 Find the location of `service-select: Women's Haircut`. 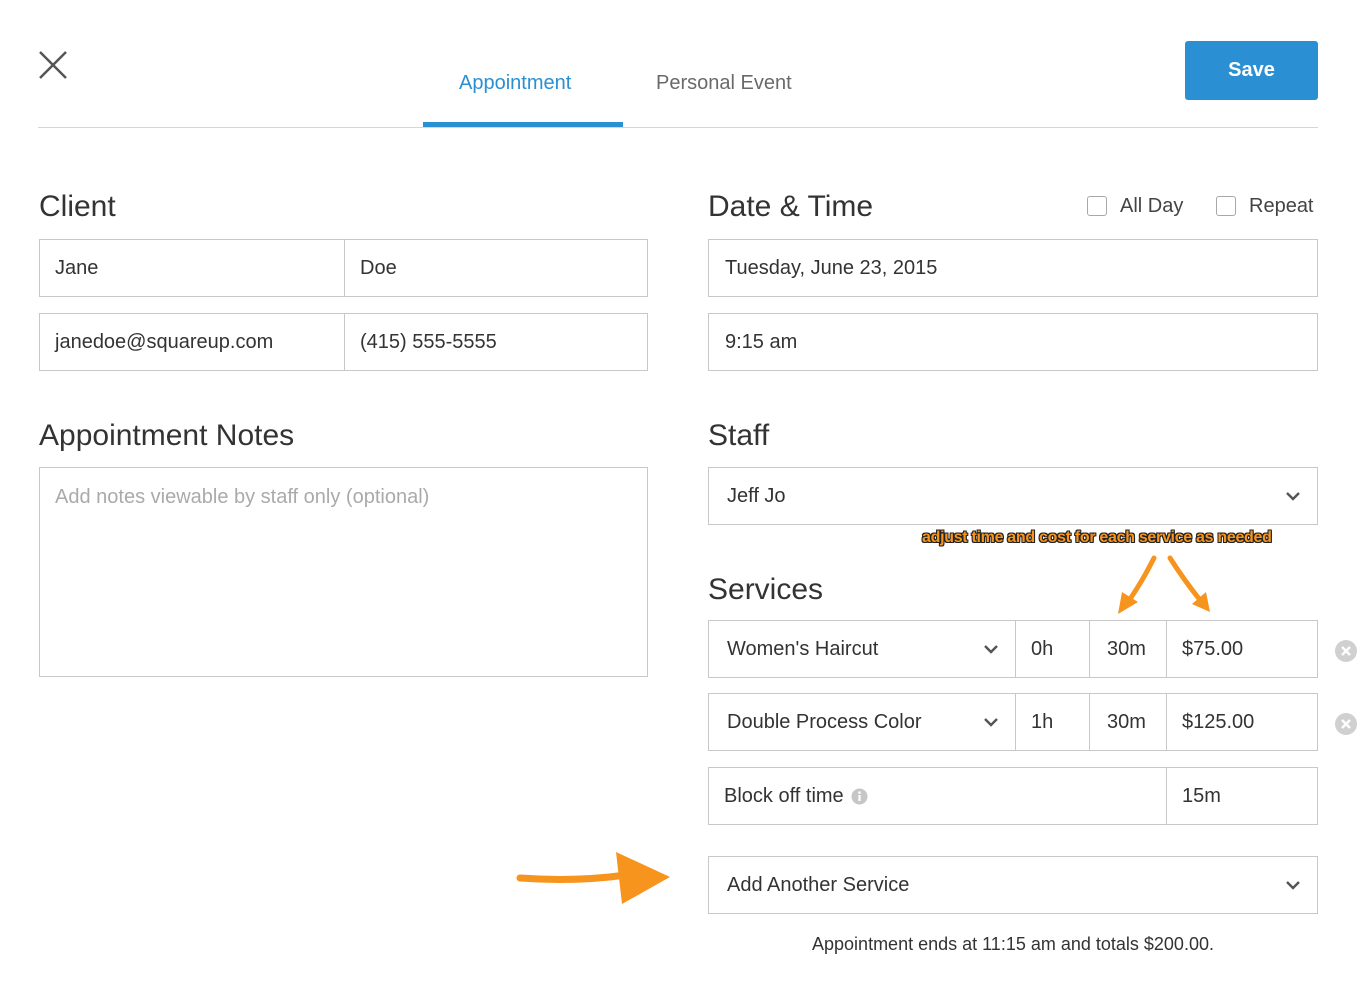

service-select: Women's Haircut is located at coordinates (862, 649).